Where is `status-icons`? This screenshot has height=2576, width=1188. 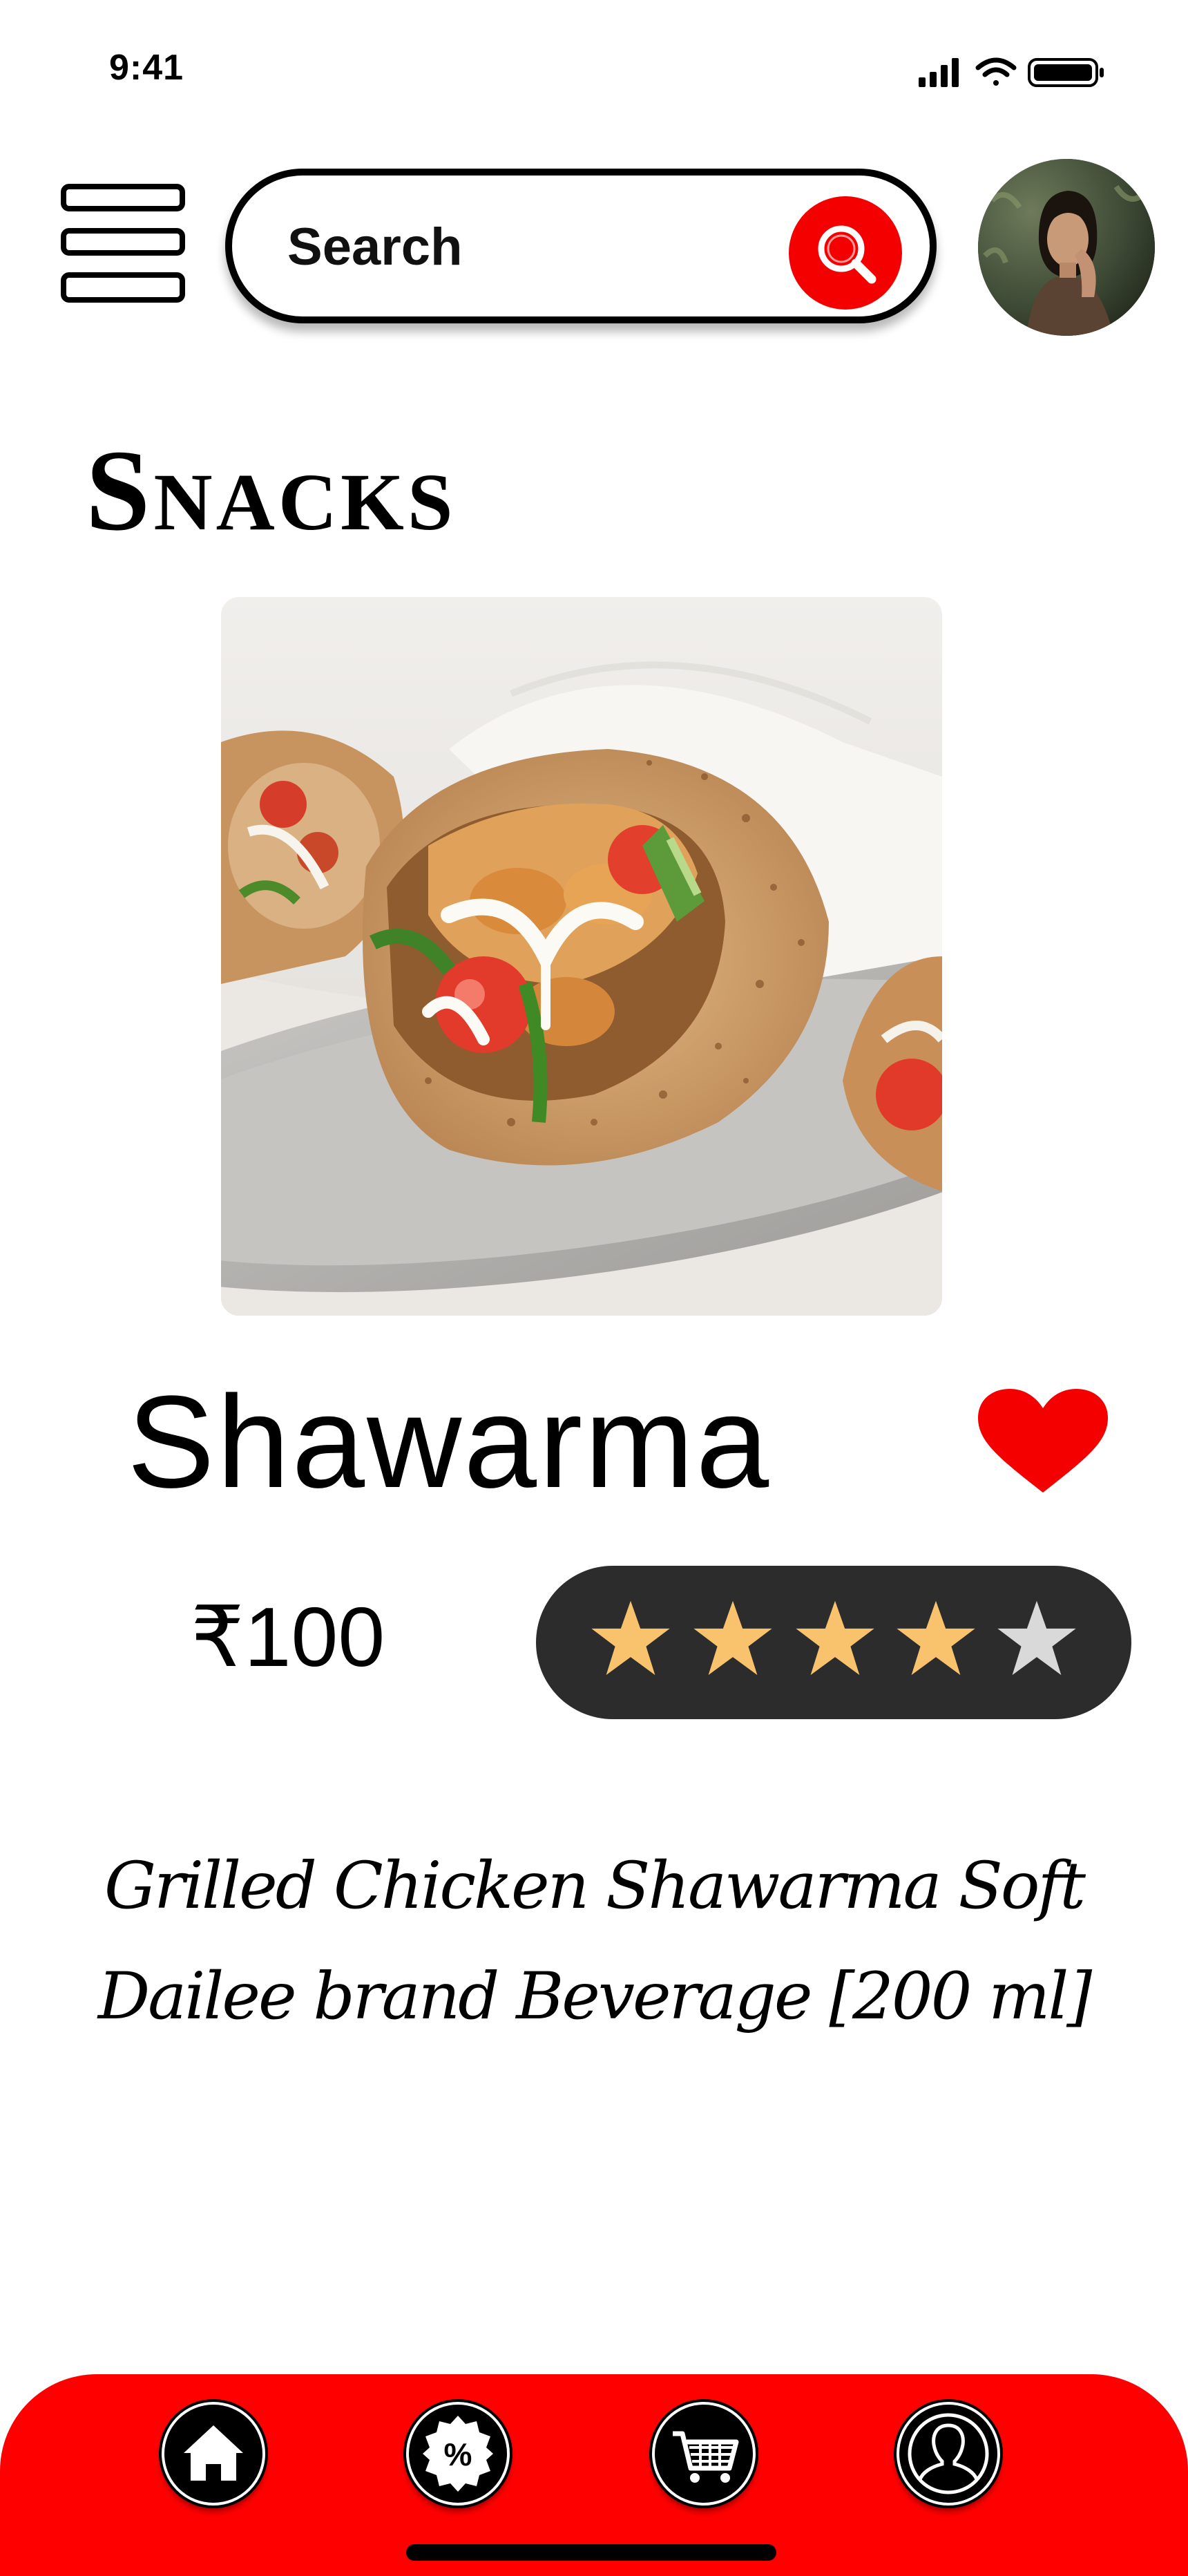 status-icons is located at coordinates (1014, 72).